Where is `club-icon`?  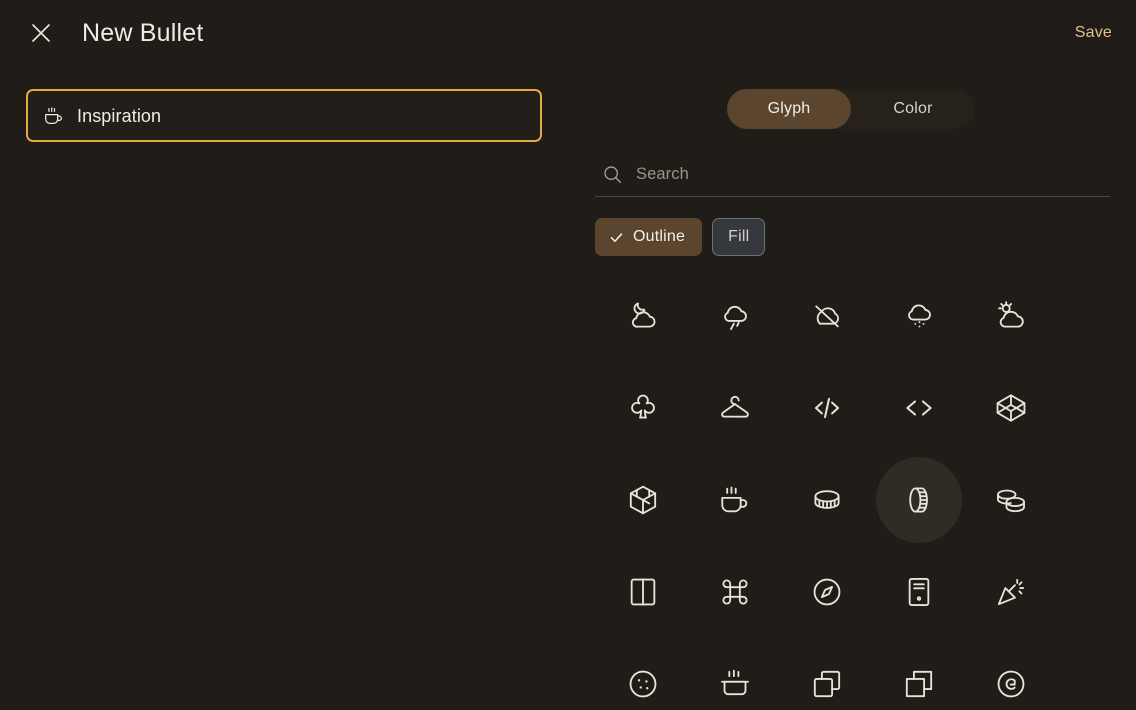
club-icon is located at coordinates (643, 406).